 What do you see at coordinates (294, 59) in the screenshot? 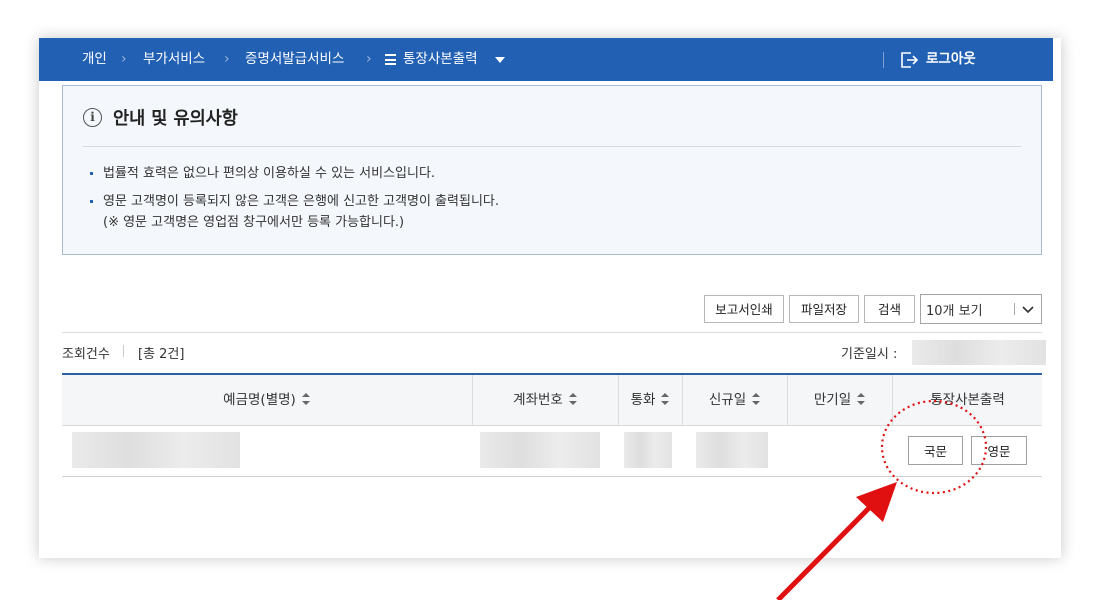
I see `breadcrumb-certificate-services: 증명서발급서비스` at bounding box center [294, 59].